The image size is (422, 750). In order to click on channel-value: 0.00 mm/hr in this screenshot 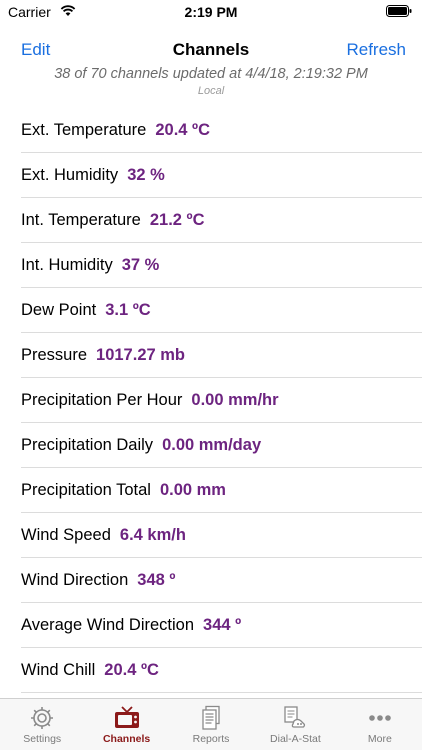, I will do `click(235, 400)`.